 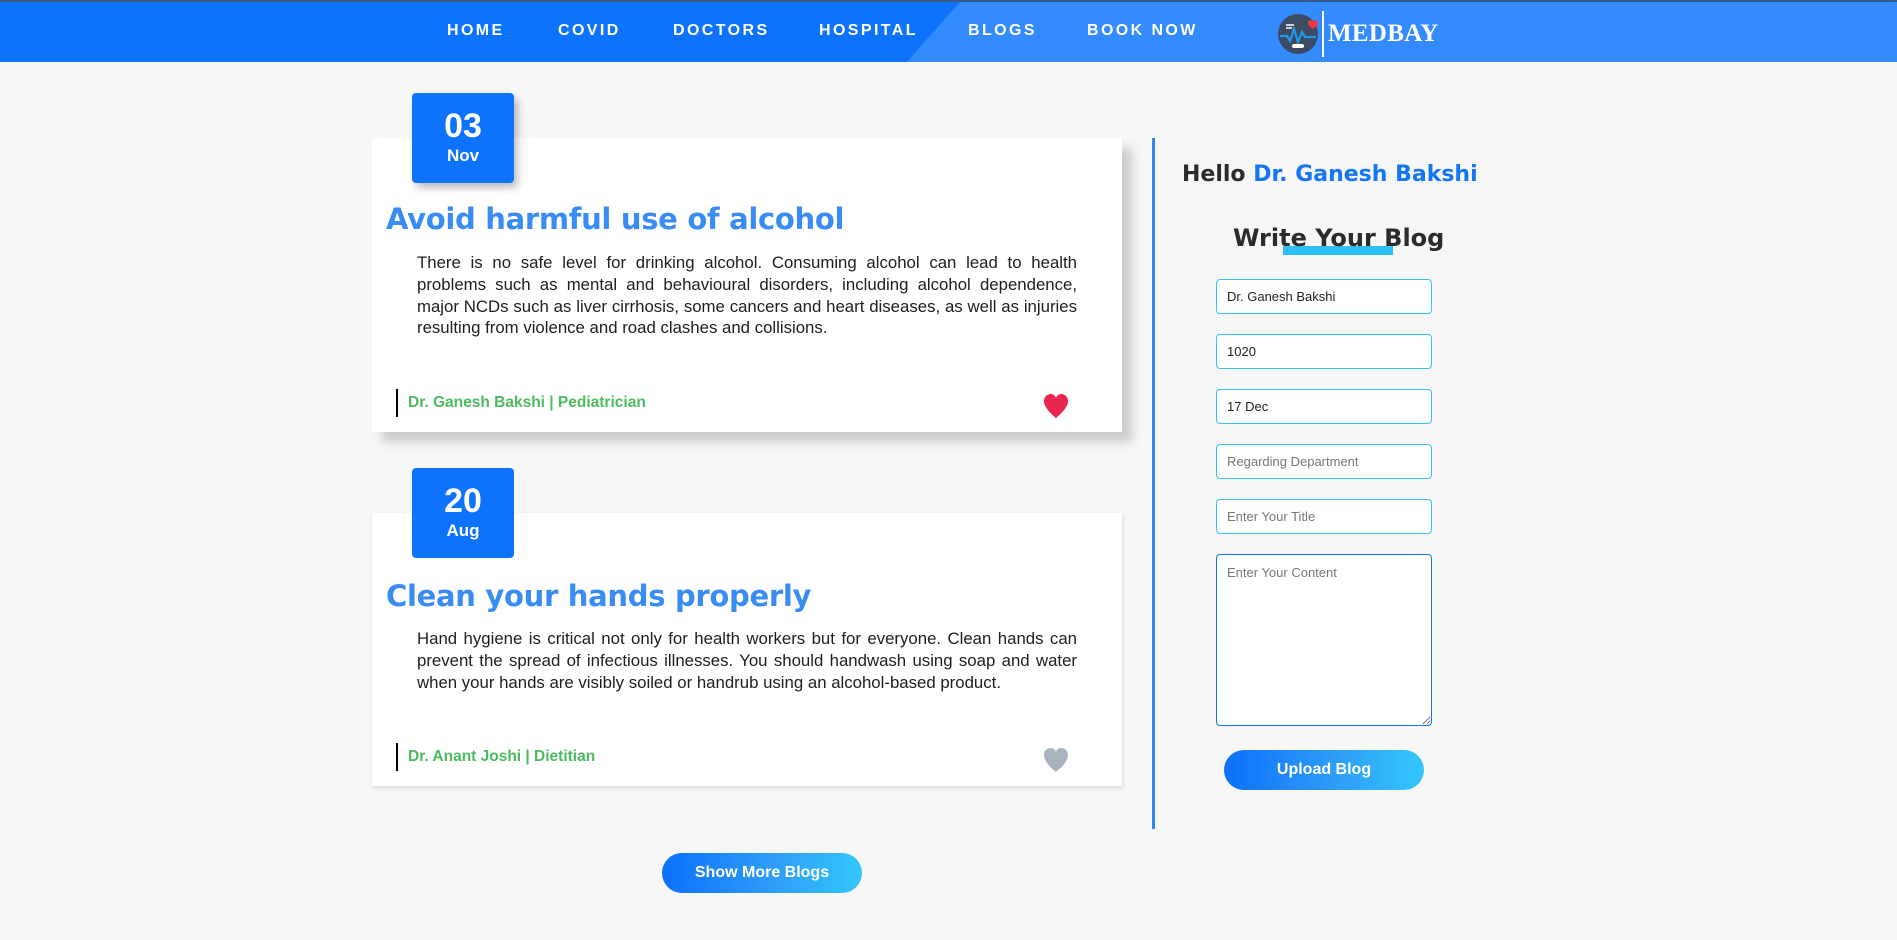 What do you see at coordinates (495, 757) in the screenshot?
I see `blog-author: Dr. Anant Joshi | Dietitian` at bounding box center [495, 757].